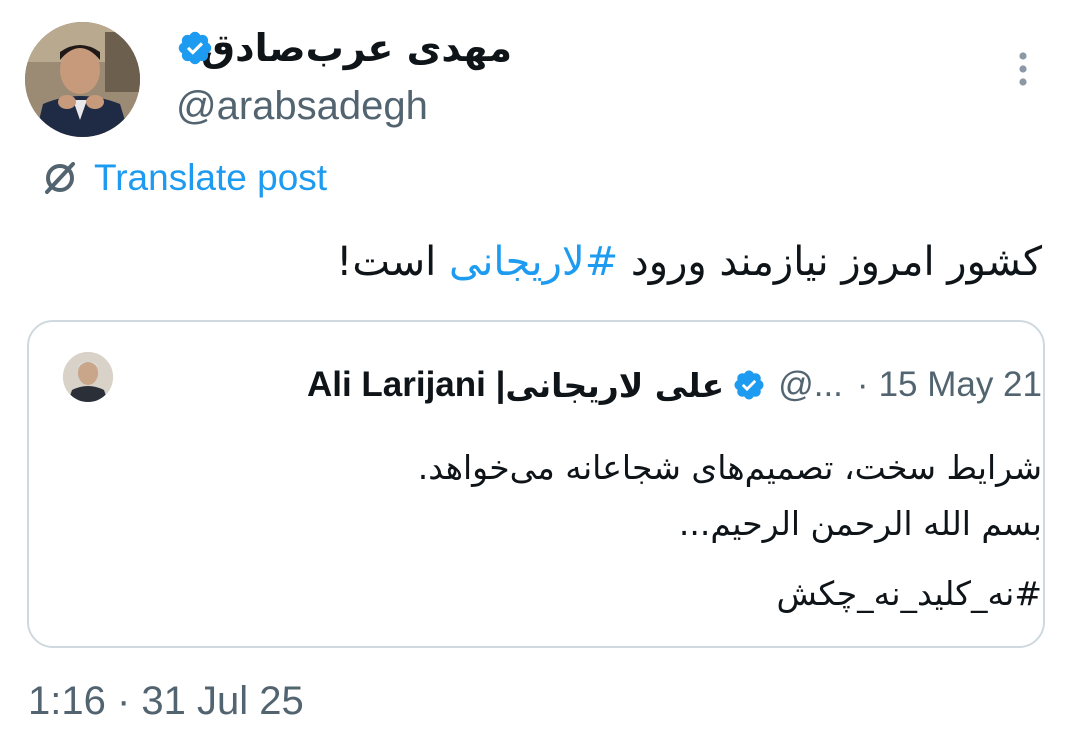 The width and height of the screenshot is (1080, 749). What do you see at coordinates (356, 48) in the screenshot?
I see `author-display-name: مهدی عرب‌صادق` at bounding box center [356, 48].